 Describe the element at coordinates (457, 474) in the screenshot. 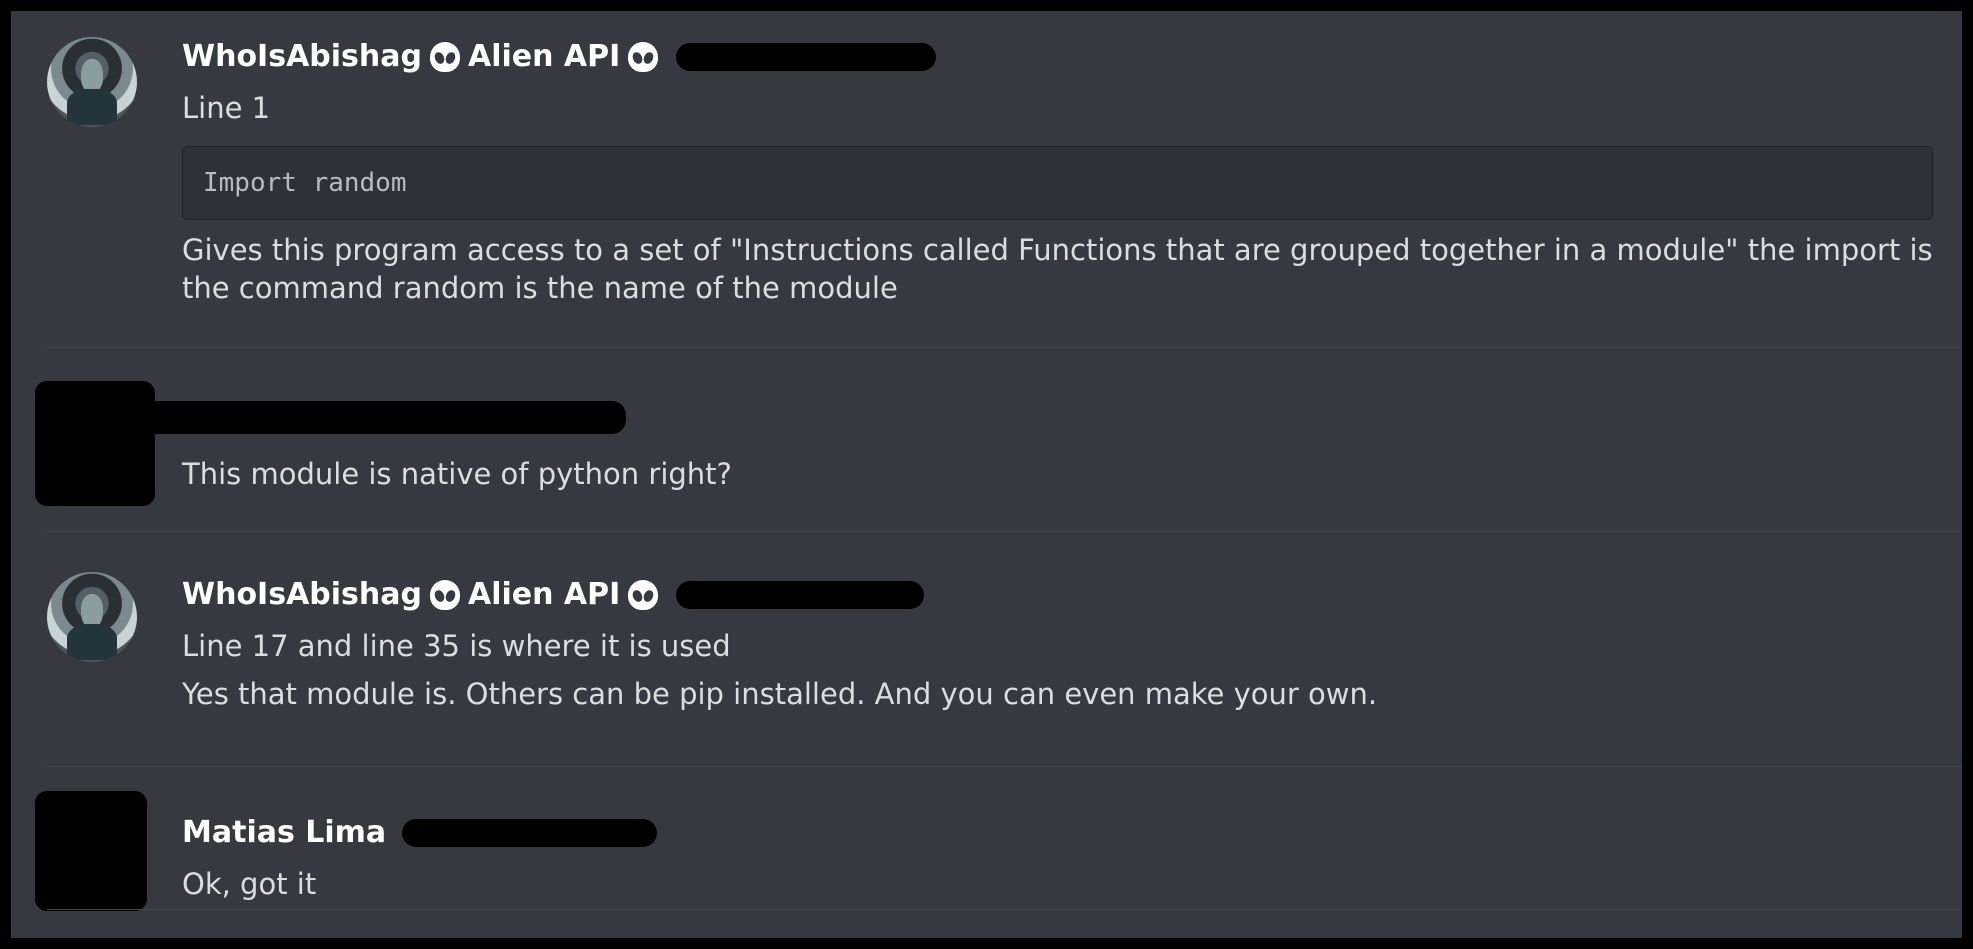

I see `message-text: This module is native of python right?` at that location.